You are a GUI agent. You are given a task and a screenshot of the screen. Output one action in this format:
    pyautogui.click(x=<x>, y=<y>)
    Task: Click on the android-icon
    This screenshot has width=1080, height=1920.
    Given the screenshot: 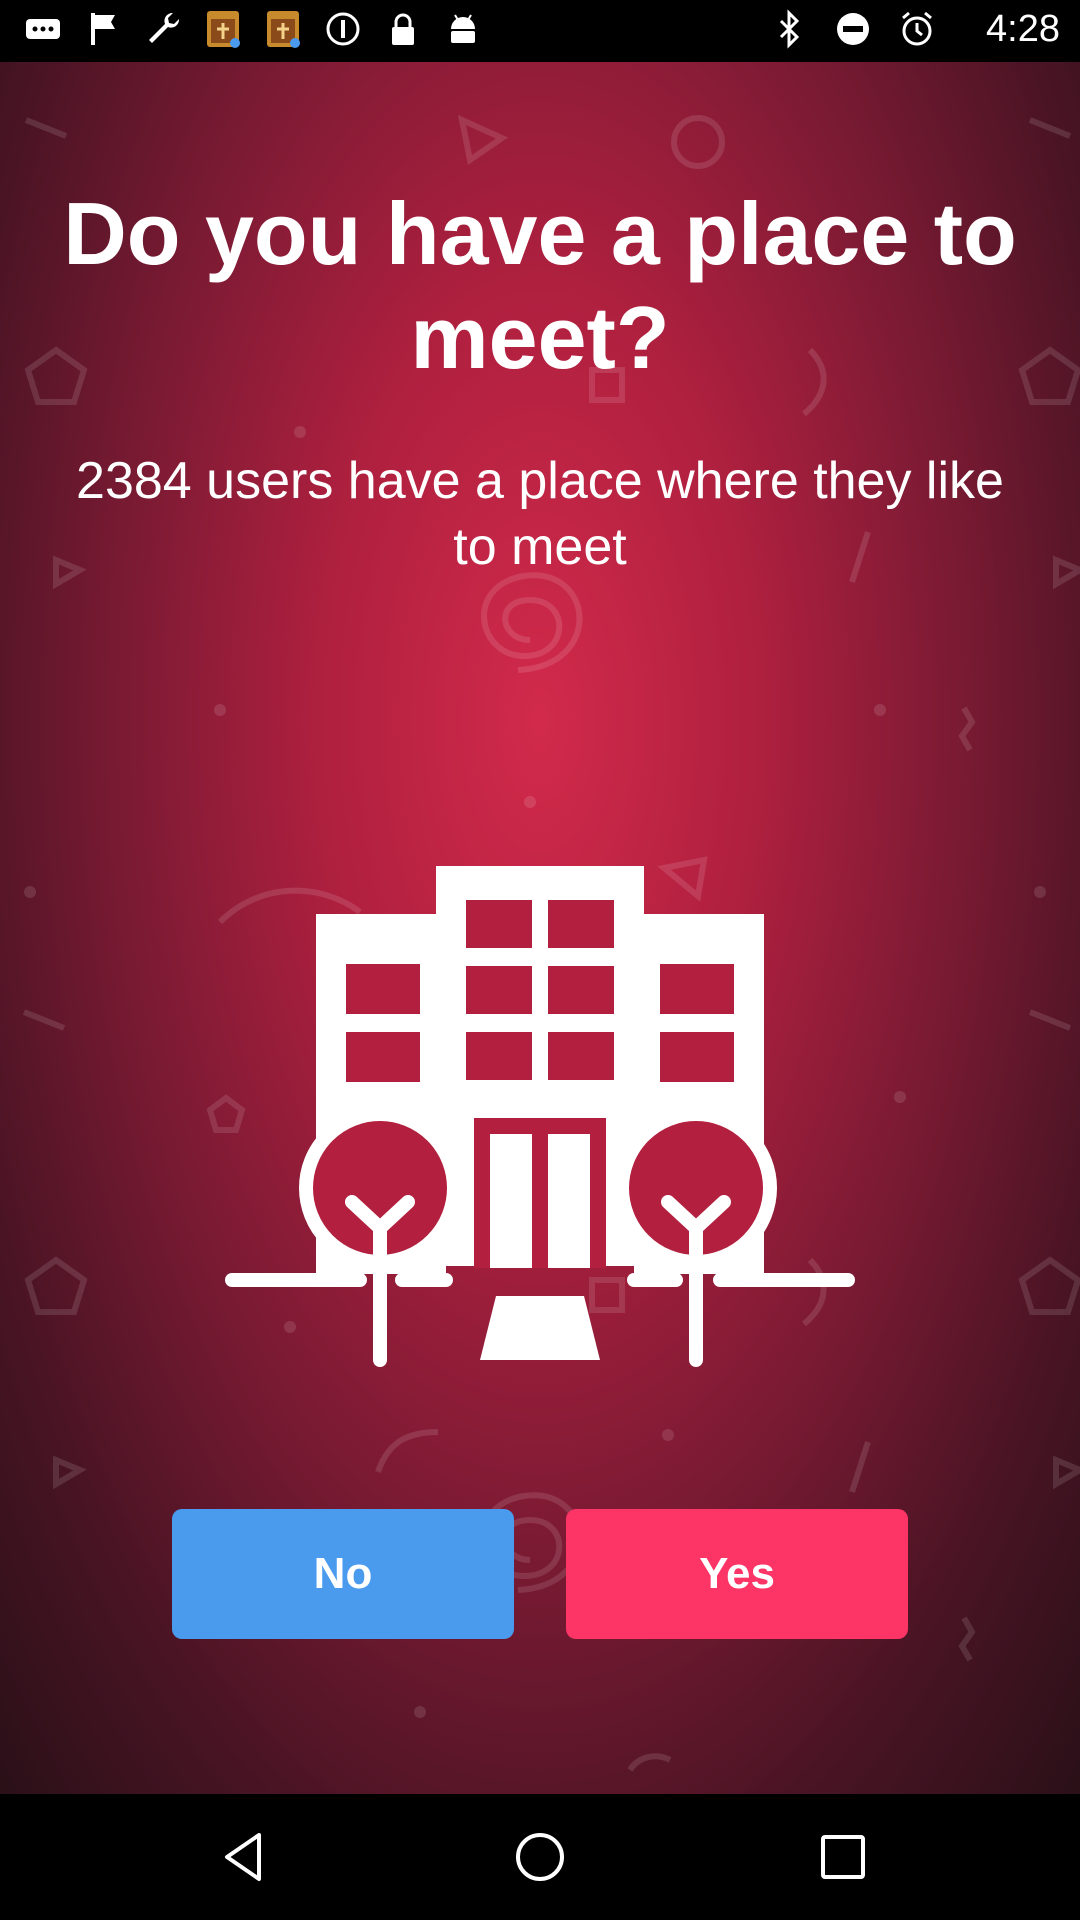 What is the action you would take?
    pyautogui.click(x=463, y=29)
    